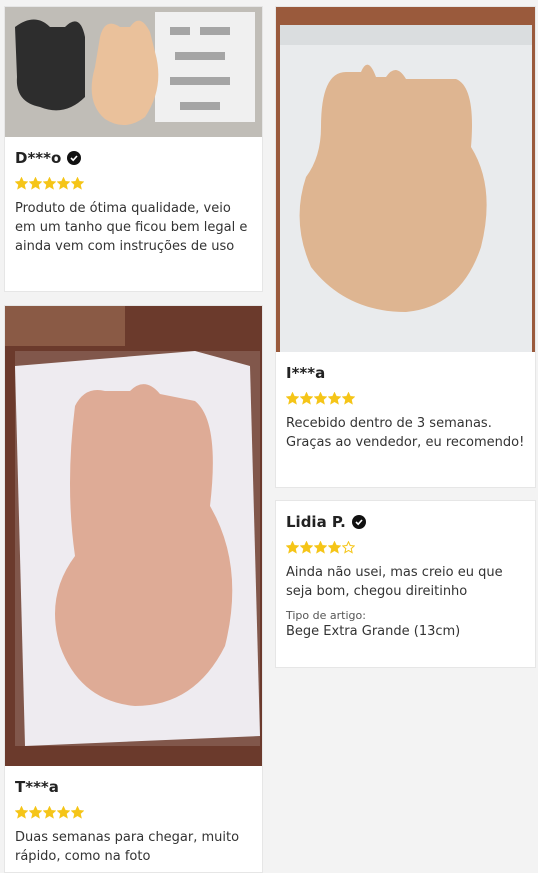 The height and width of the screenshot is (873, 538). Describe the element at coordinates (348, 547) in the screenshot. I see `star-empty-icon` at that location.